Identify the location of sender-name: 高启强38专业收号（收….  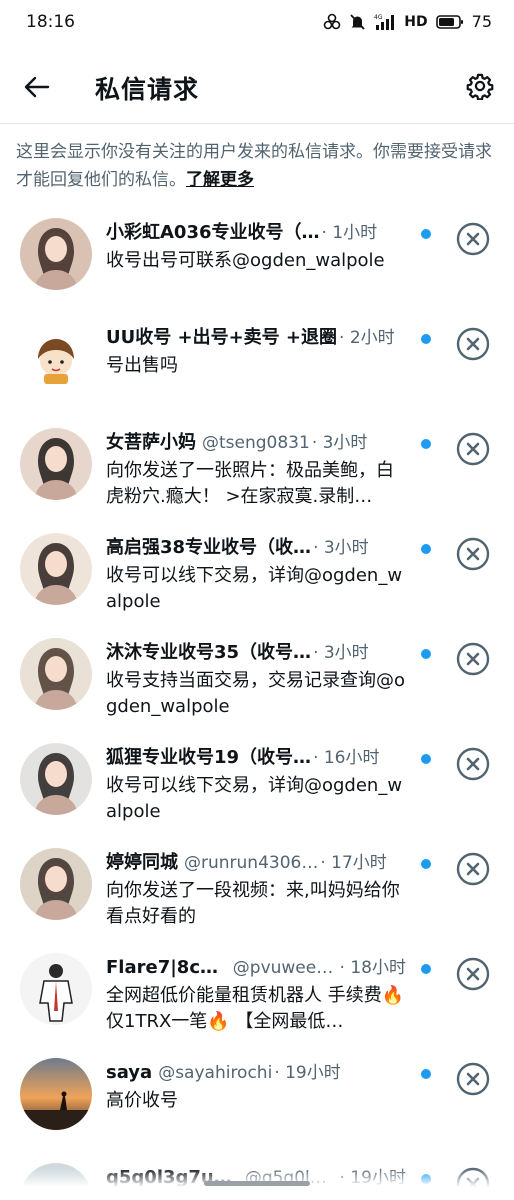
(209, 547).